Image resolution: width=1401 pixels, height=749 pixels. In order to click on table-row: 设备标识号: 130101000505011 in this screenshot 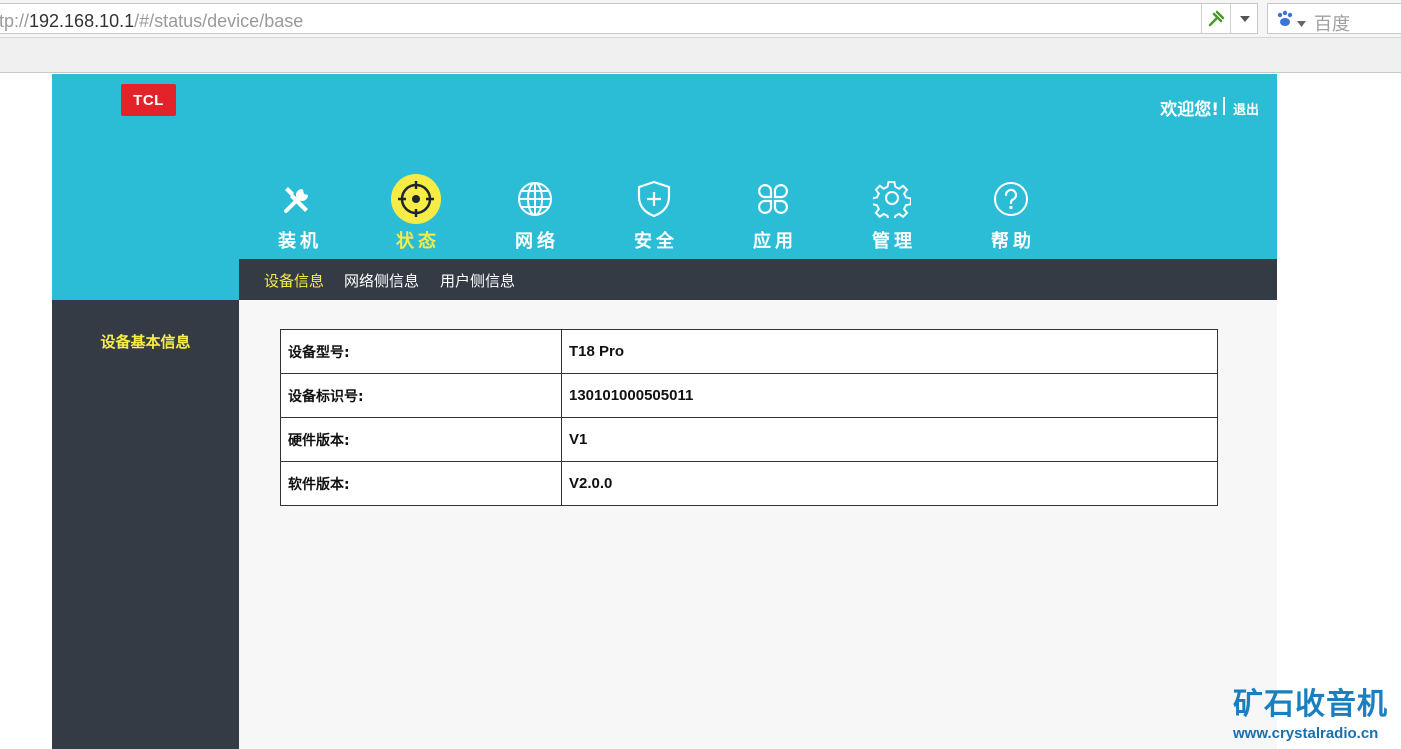, I will do `click(749, 395)`.